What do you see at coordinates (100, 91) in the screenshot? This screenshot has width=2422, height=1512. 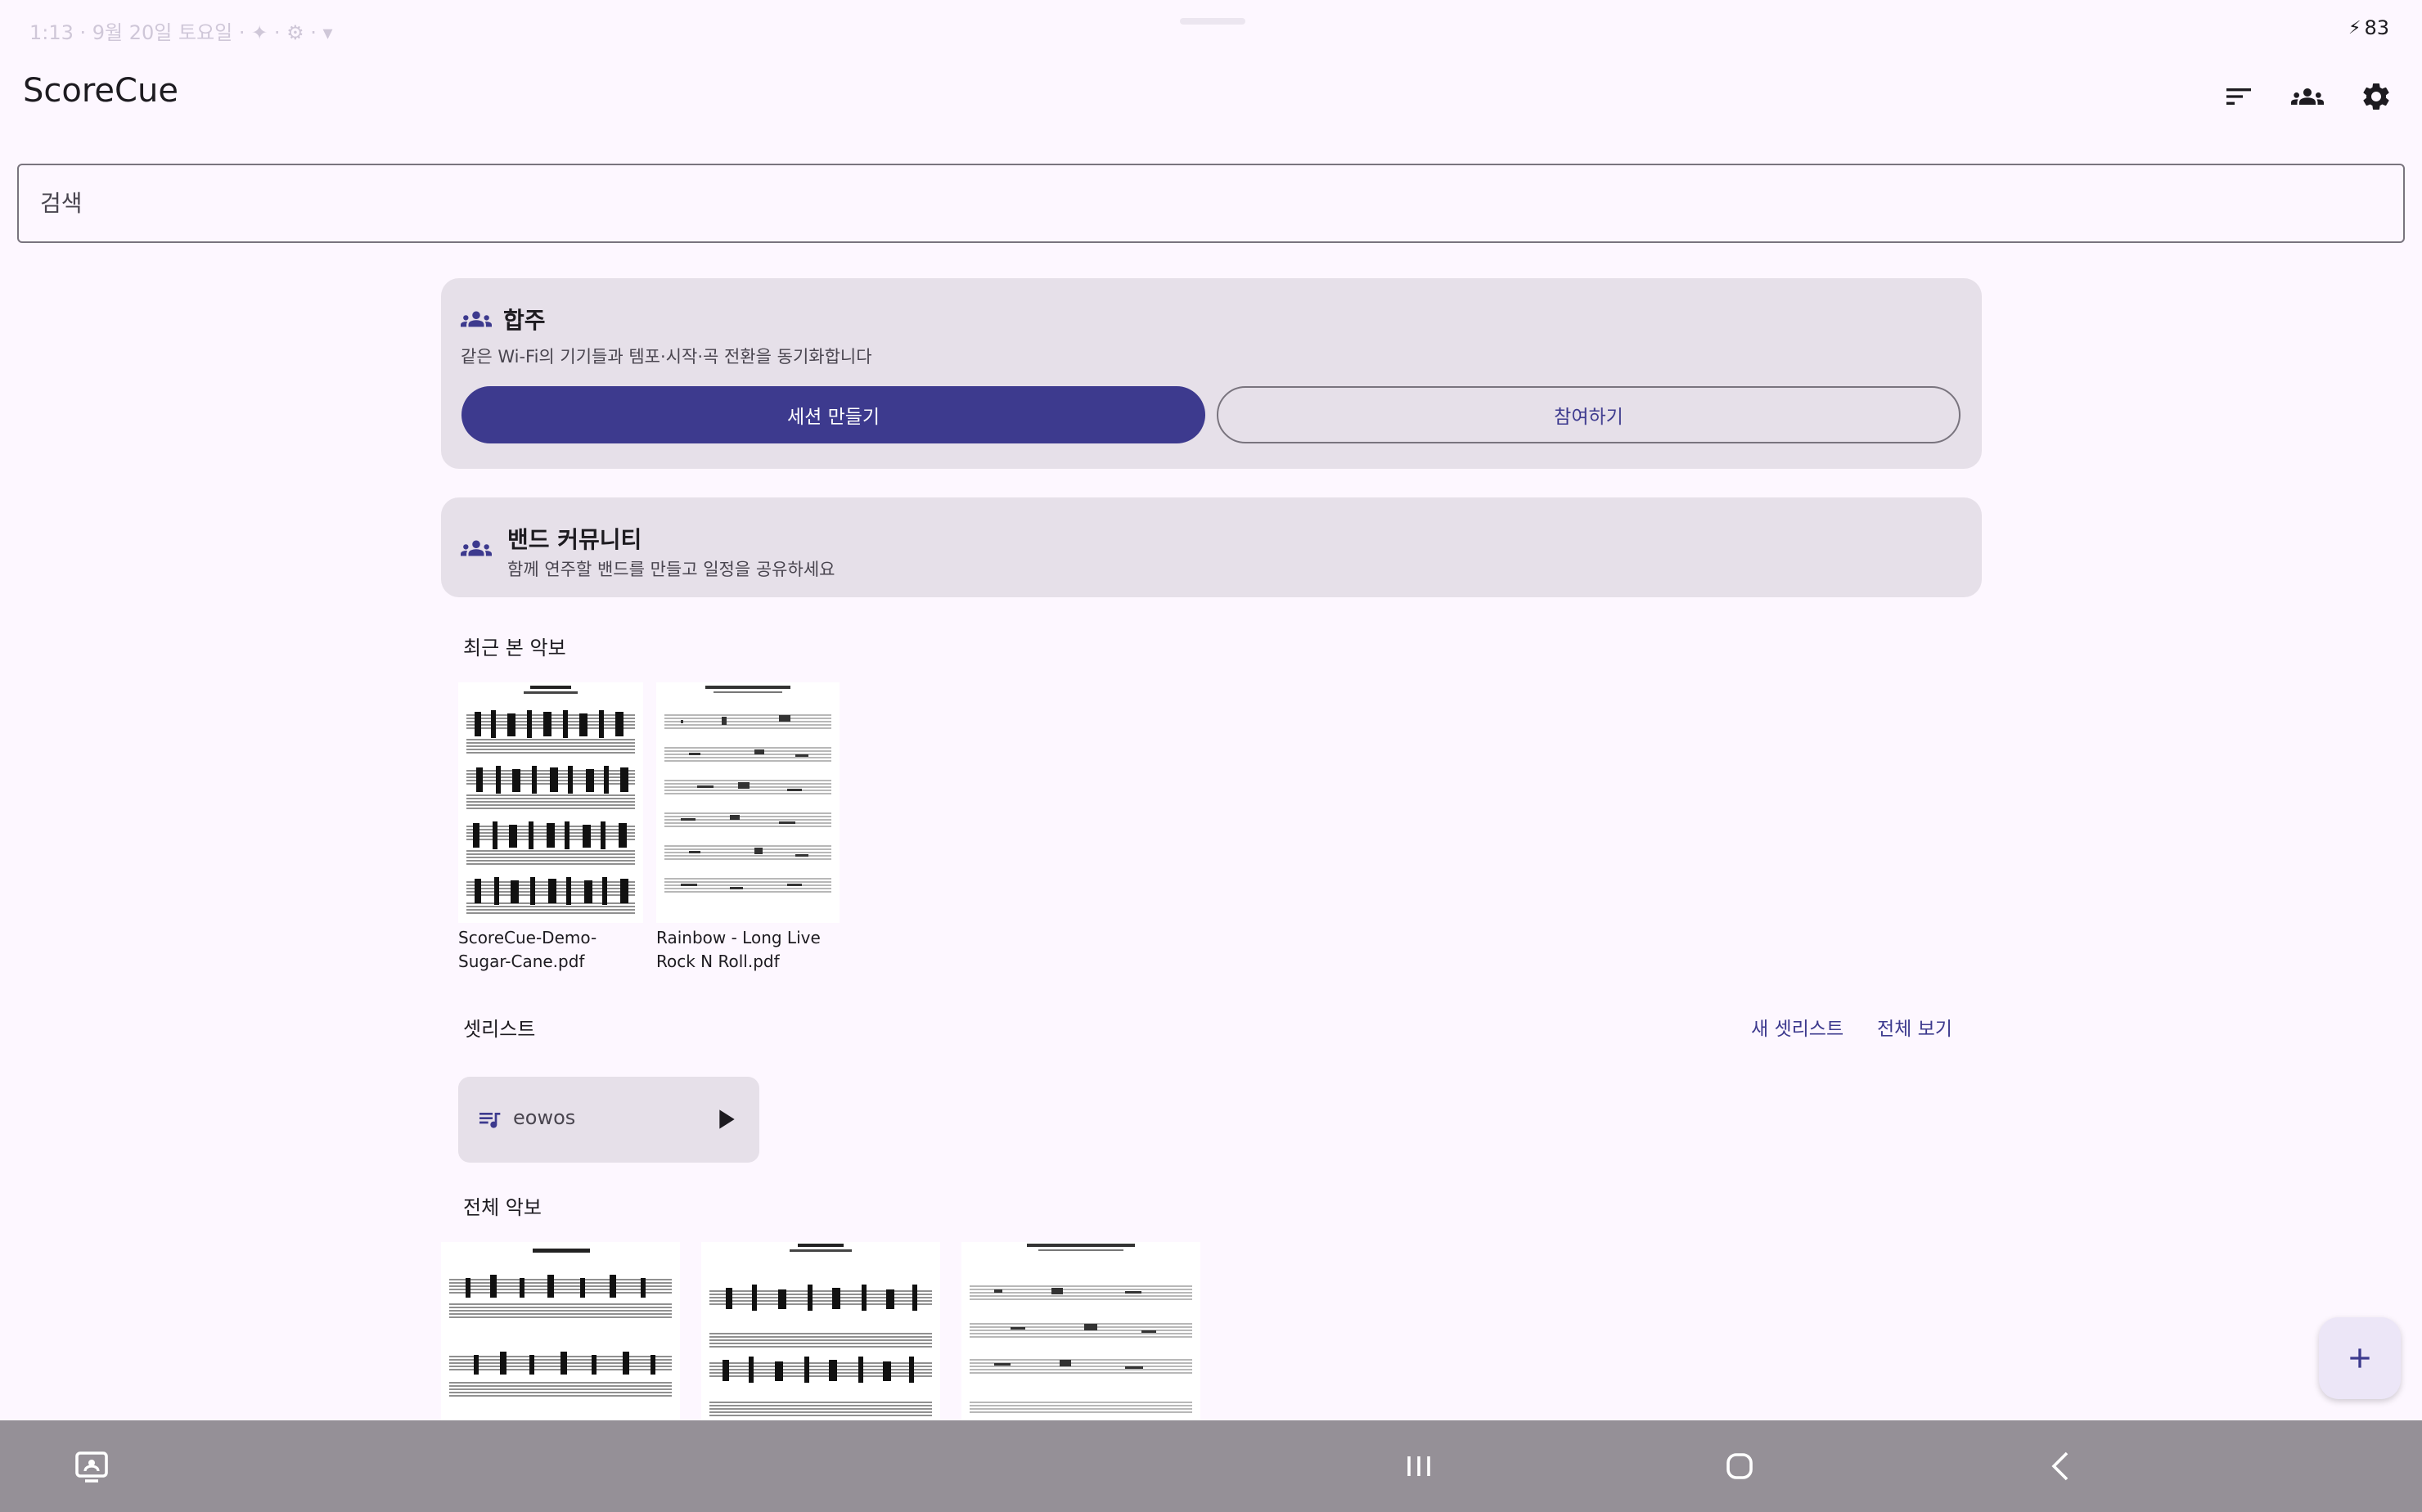 I see `app-title: ScoreCue` at bounding box center [100, 91].